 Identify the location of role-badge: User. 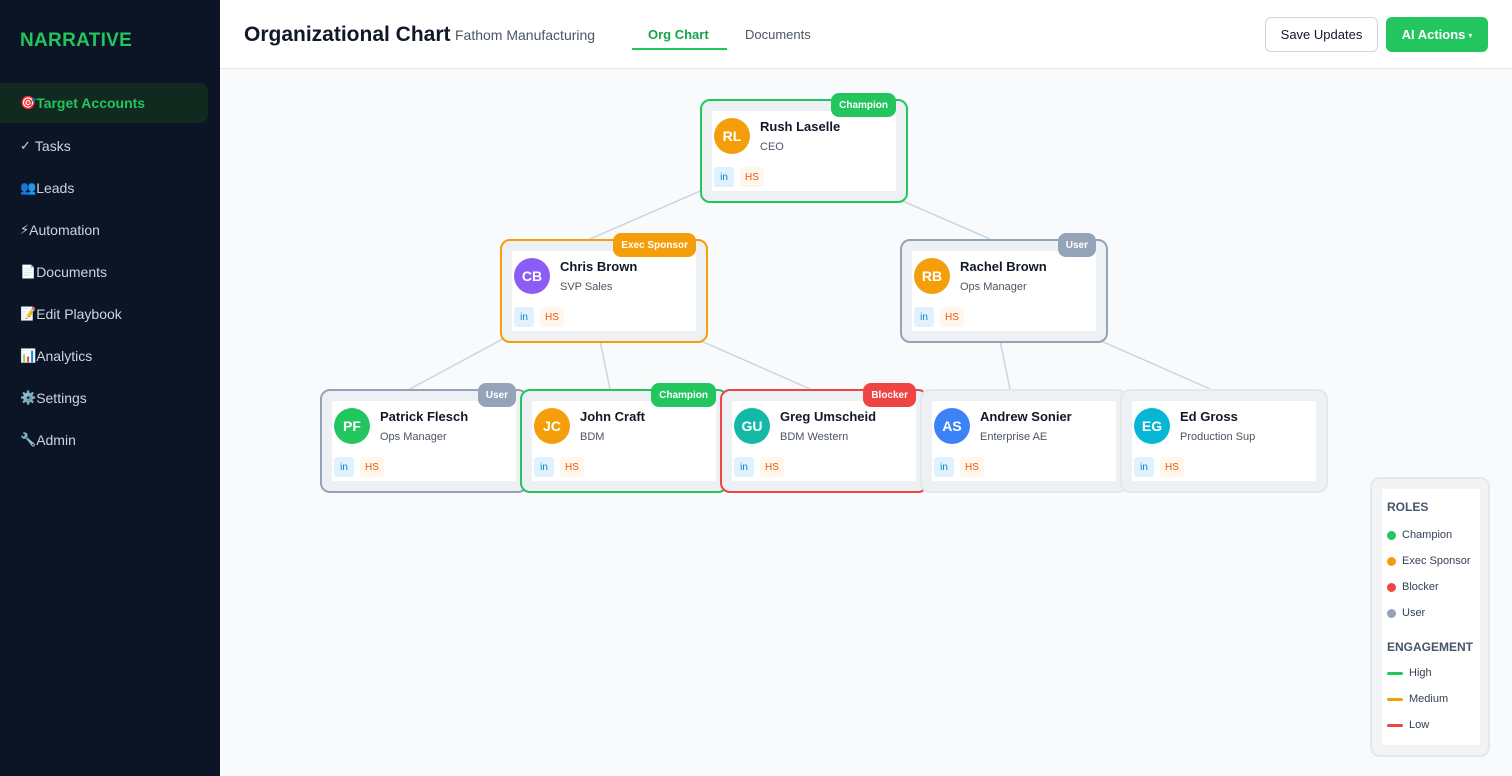
(1076, 245).